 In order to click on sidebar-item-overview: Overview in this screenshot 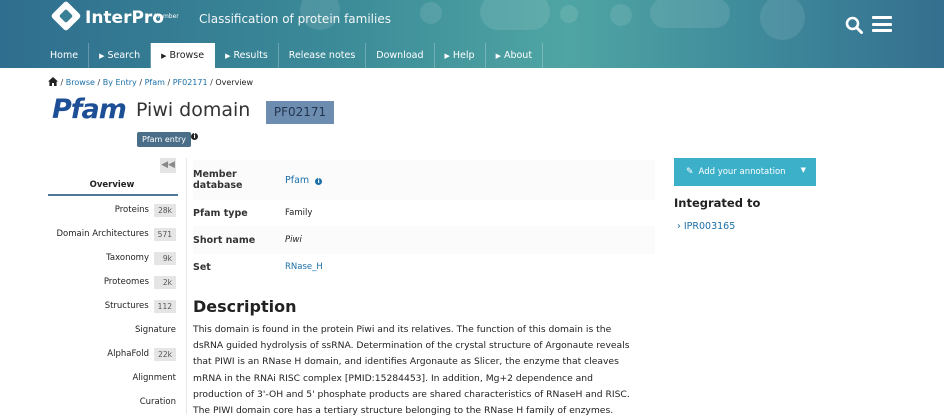, I will do `click(113, 185)`.